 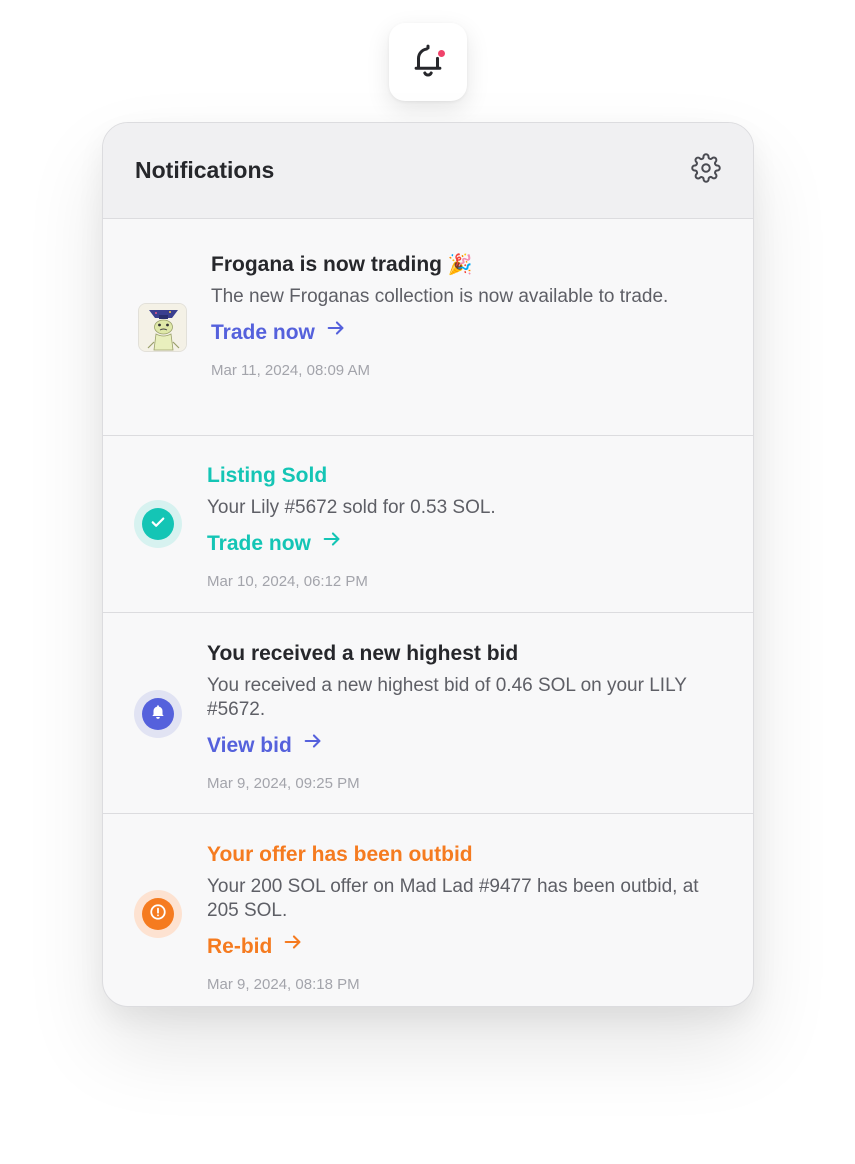 What do you see at coordinates (283, 783) in the screenshot?
I see `notification-timestamp: Mar 9, 2024, 09:25 PM` at bounding box center [283, 783].